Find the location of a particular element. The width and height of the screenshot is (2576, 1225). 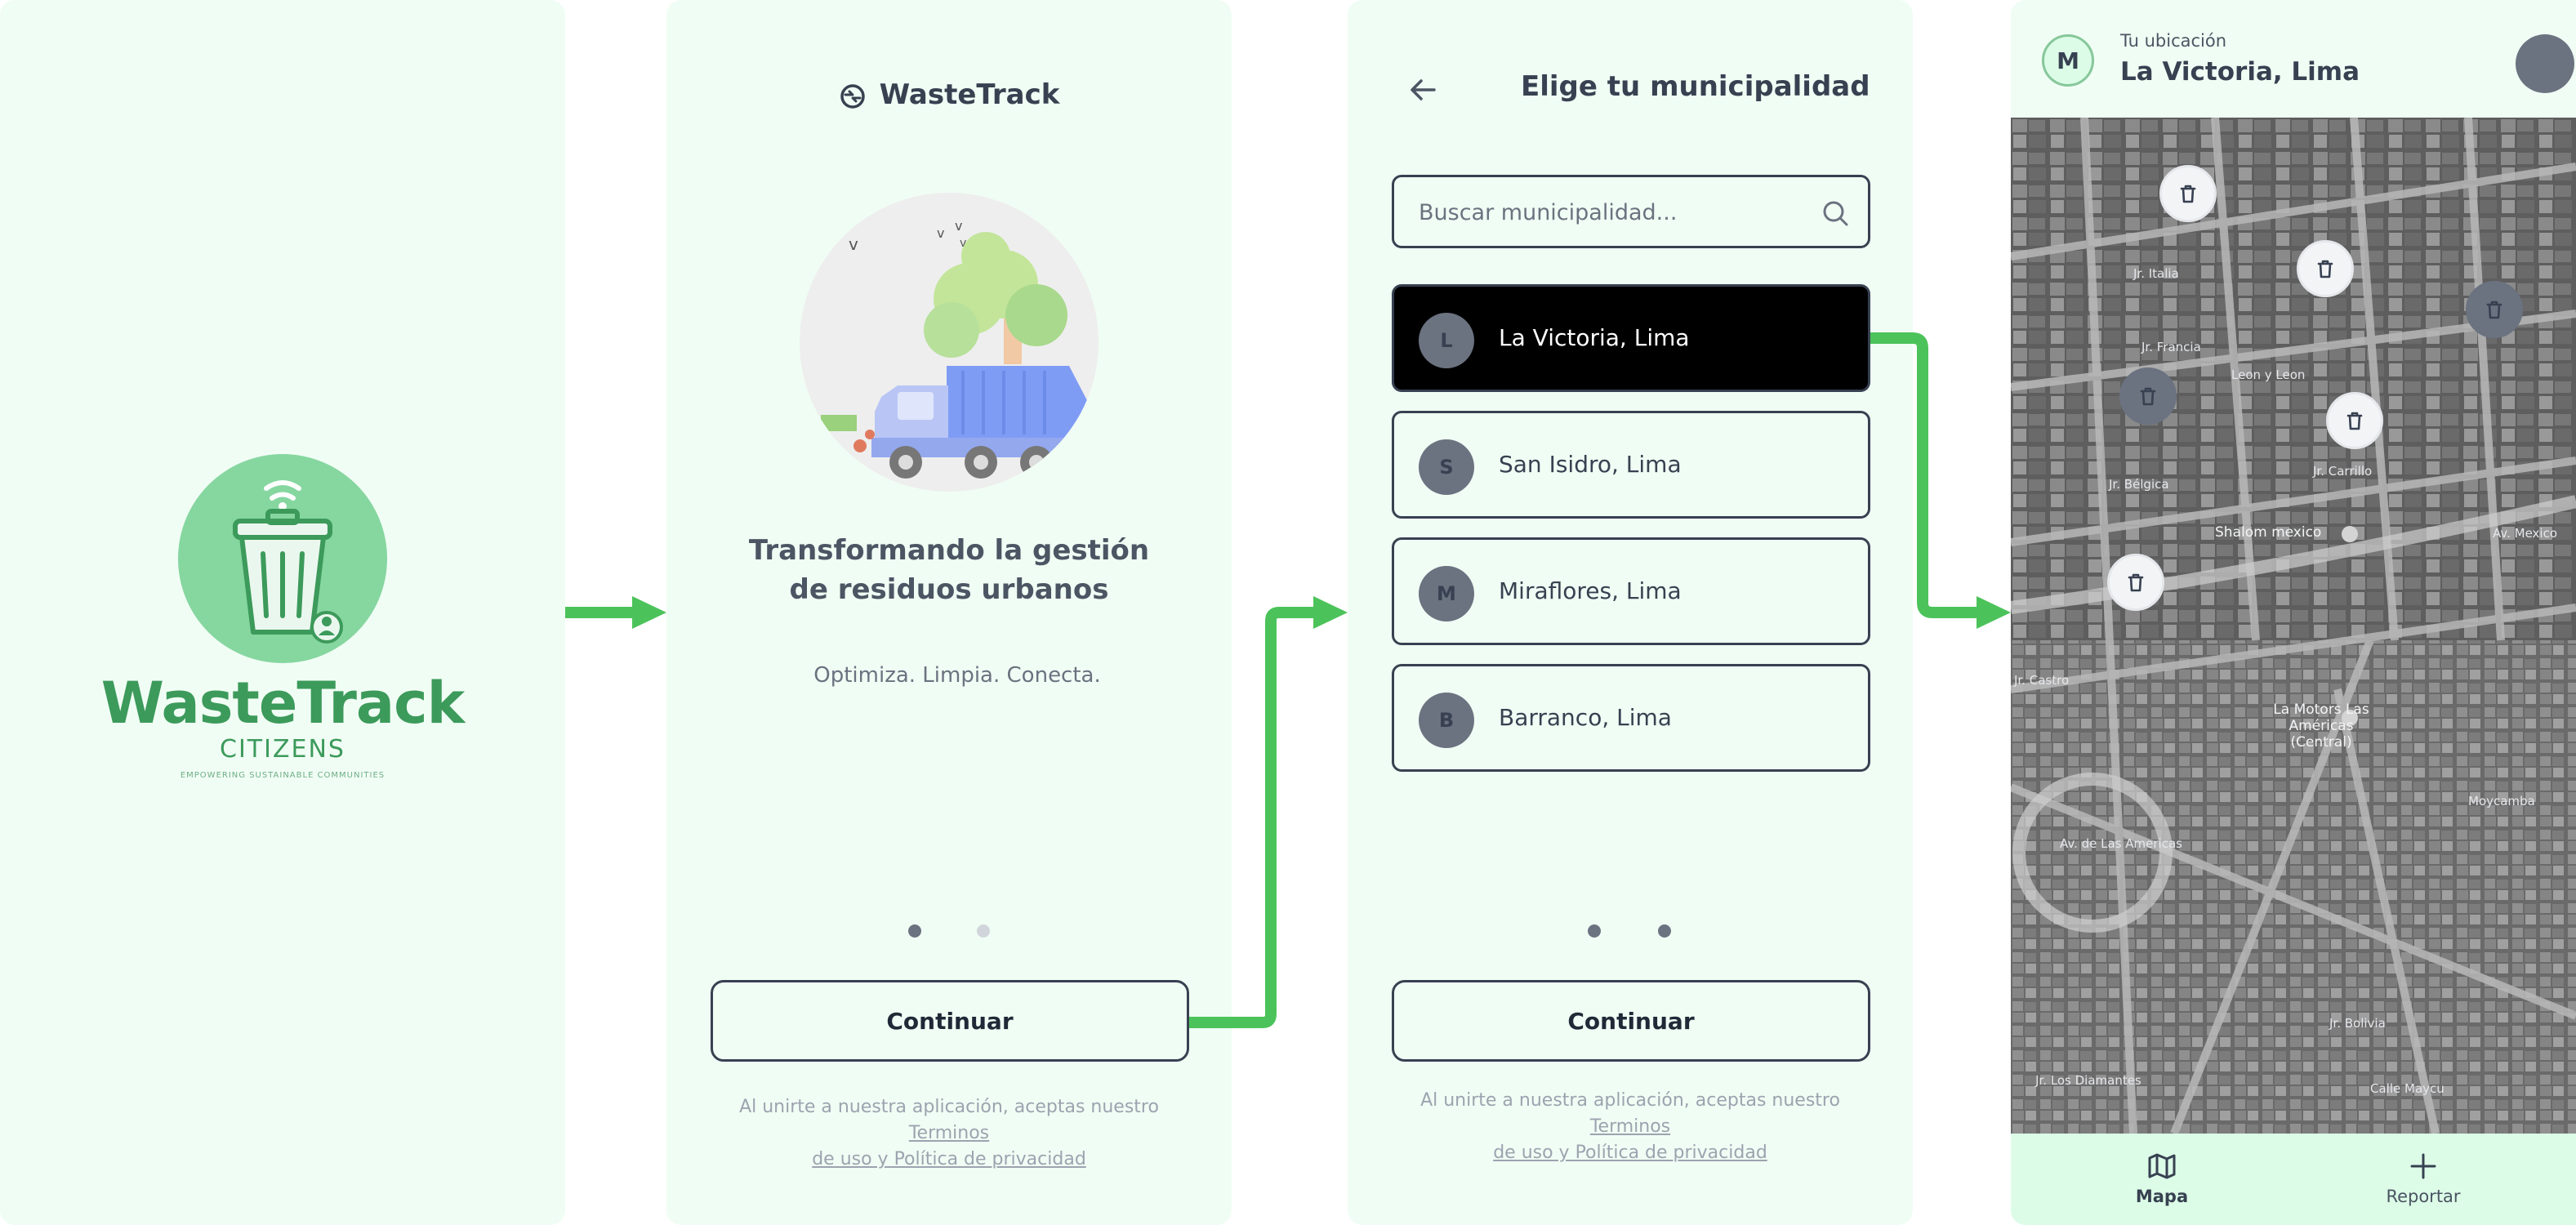

map-icon is located at coordinates (2162, 1166).